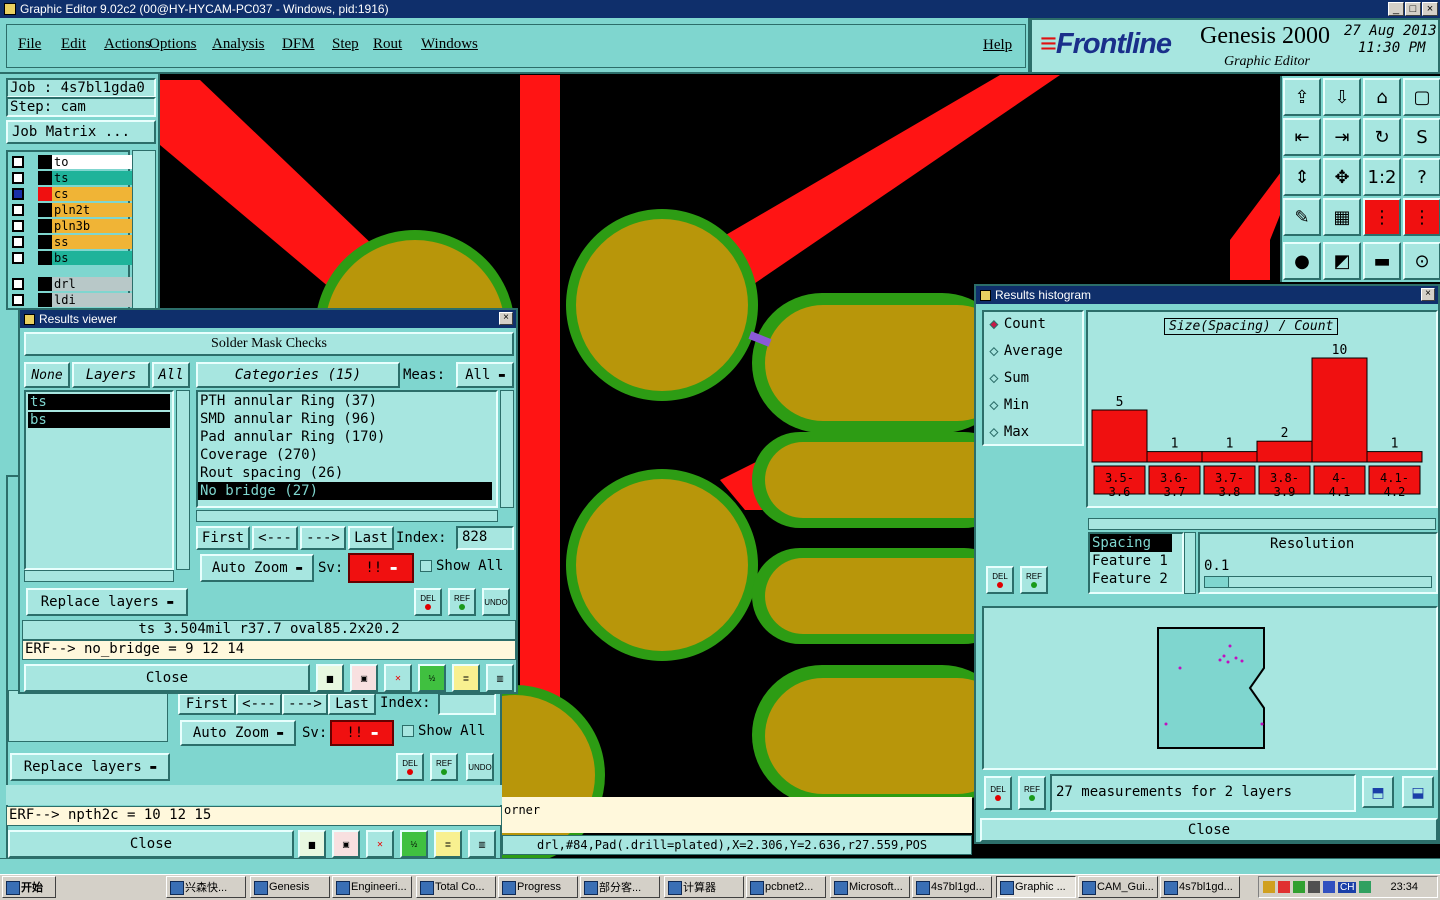 The width and height of the screenshot is (1440, 900). I want to click on histogram-close-icon: ×, so click(1428, 294).